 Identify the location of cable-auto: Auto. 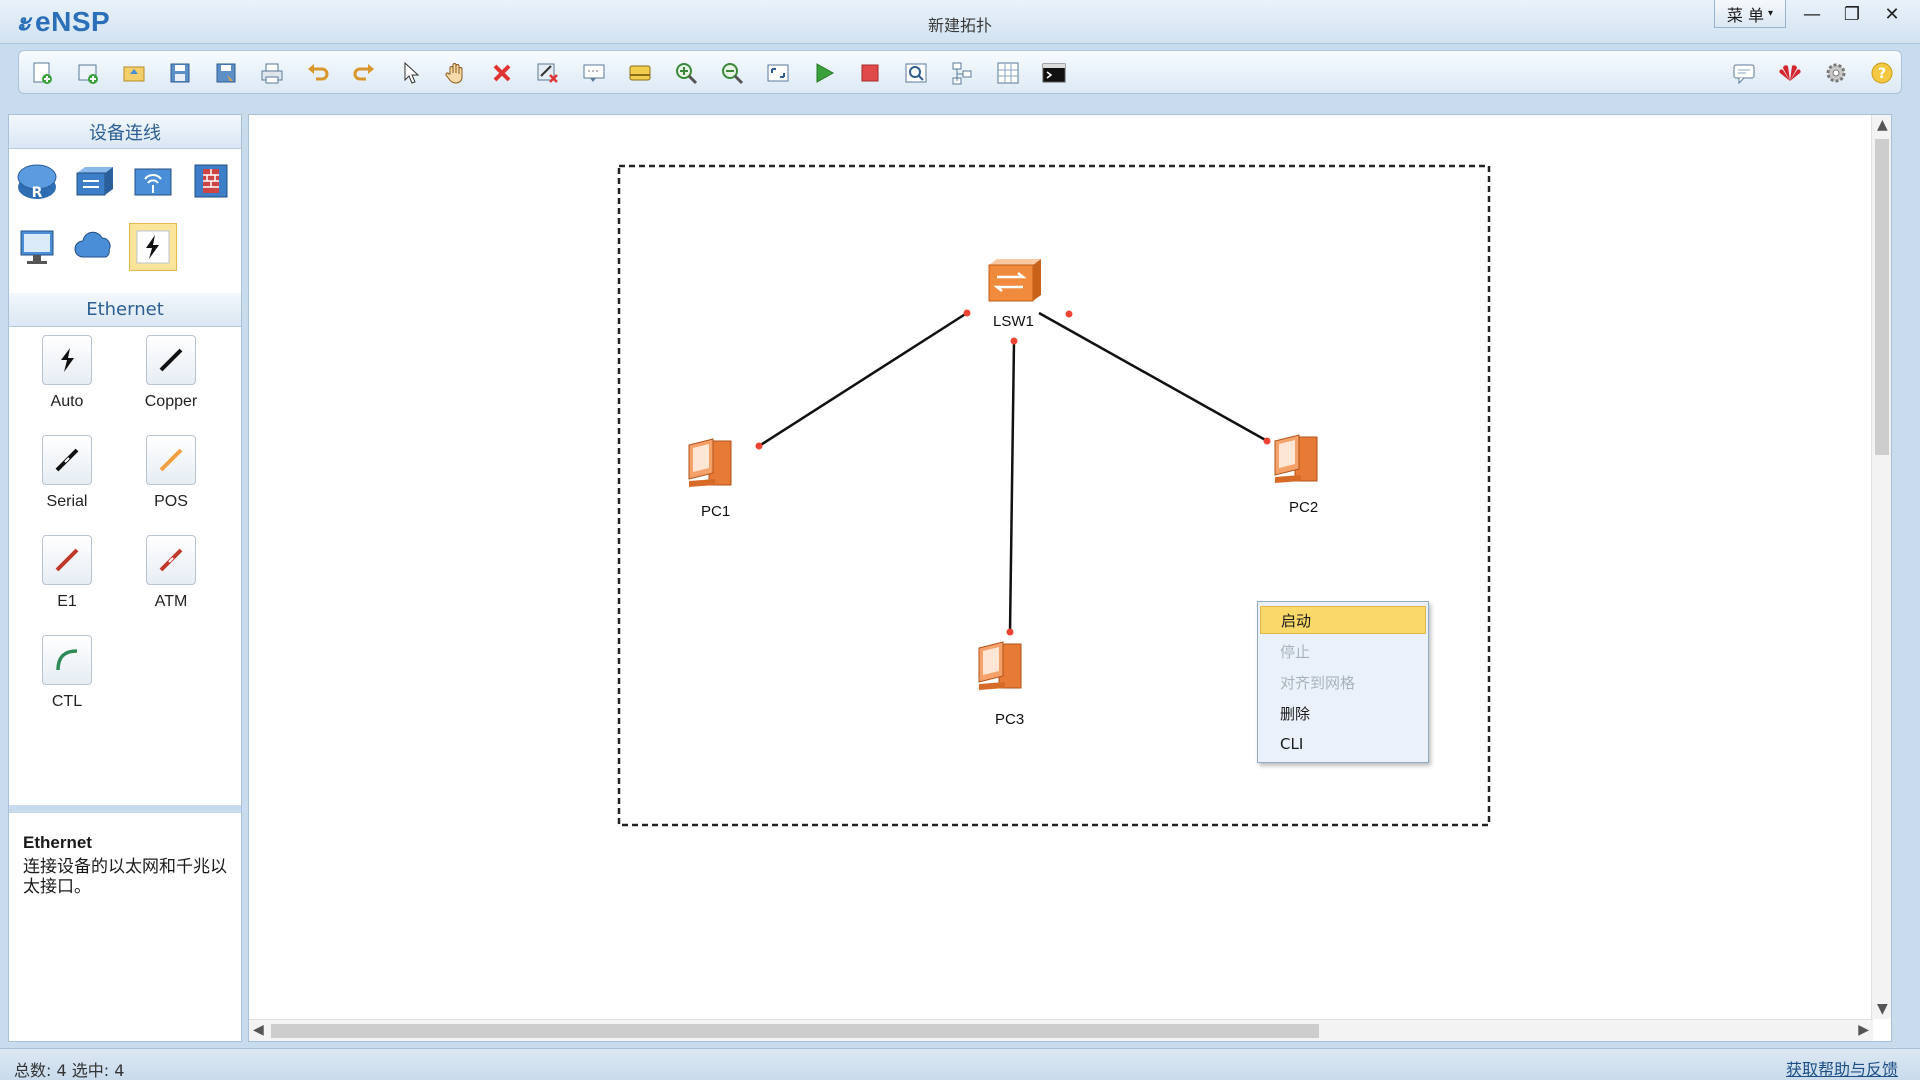
(67, 373).